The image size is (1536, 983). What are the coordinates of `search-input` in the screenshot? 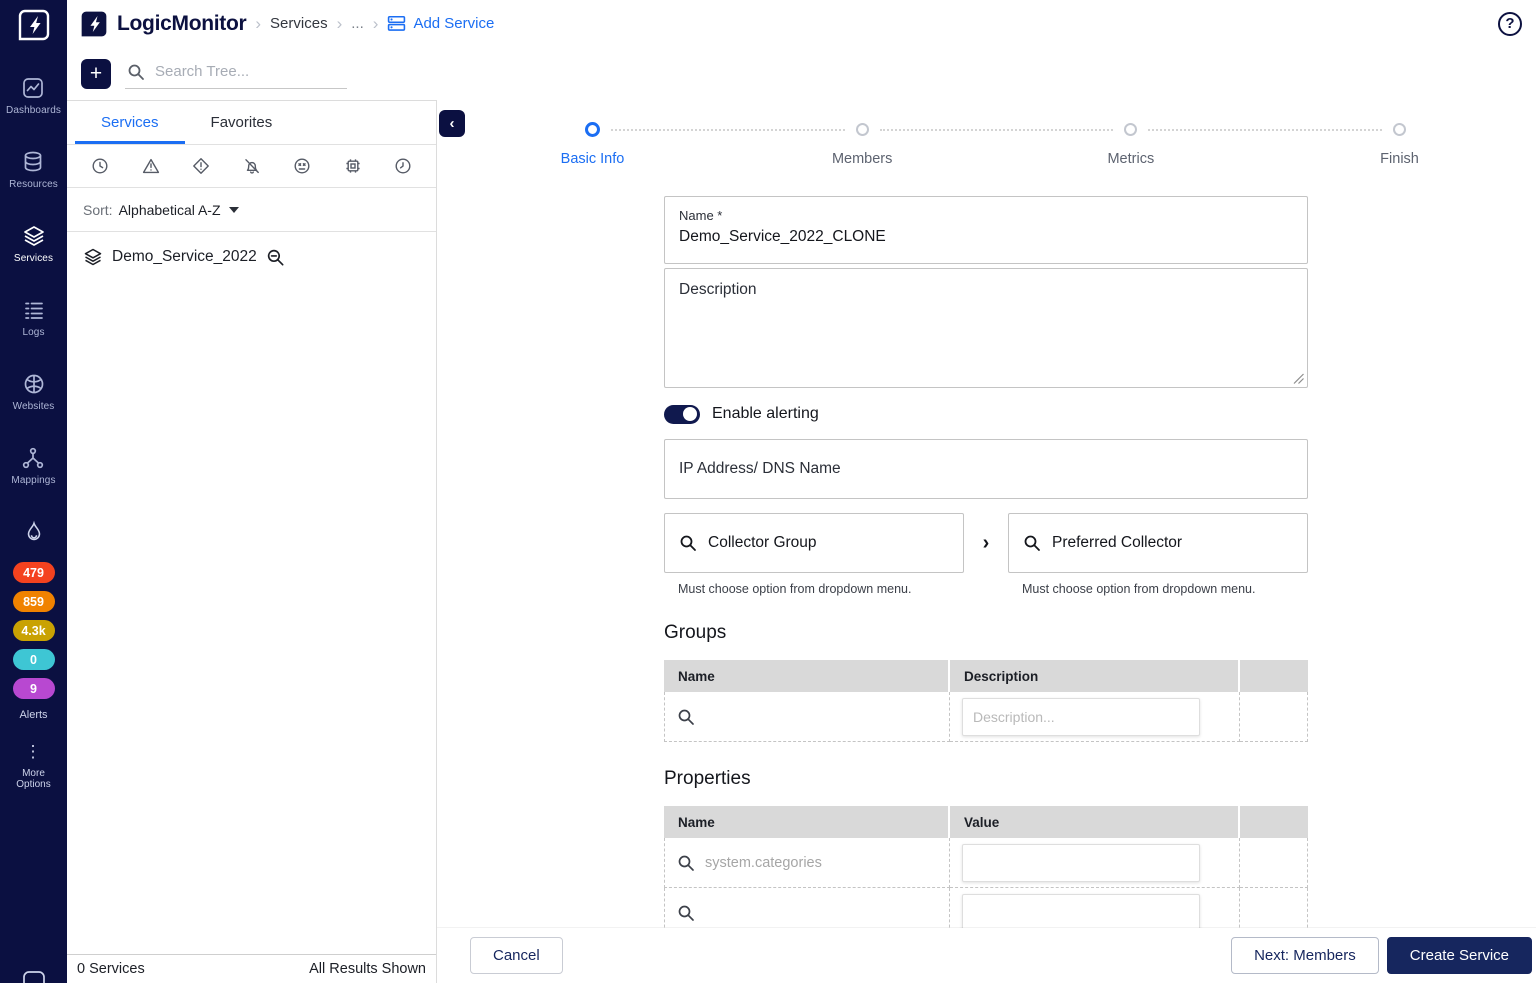 It's located at (240, 71).